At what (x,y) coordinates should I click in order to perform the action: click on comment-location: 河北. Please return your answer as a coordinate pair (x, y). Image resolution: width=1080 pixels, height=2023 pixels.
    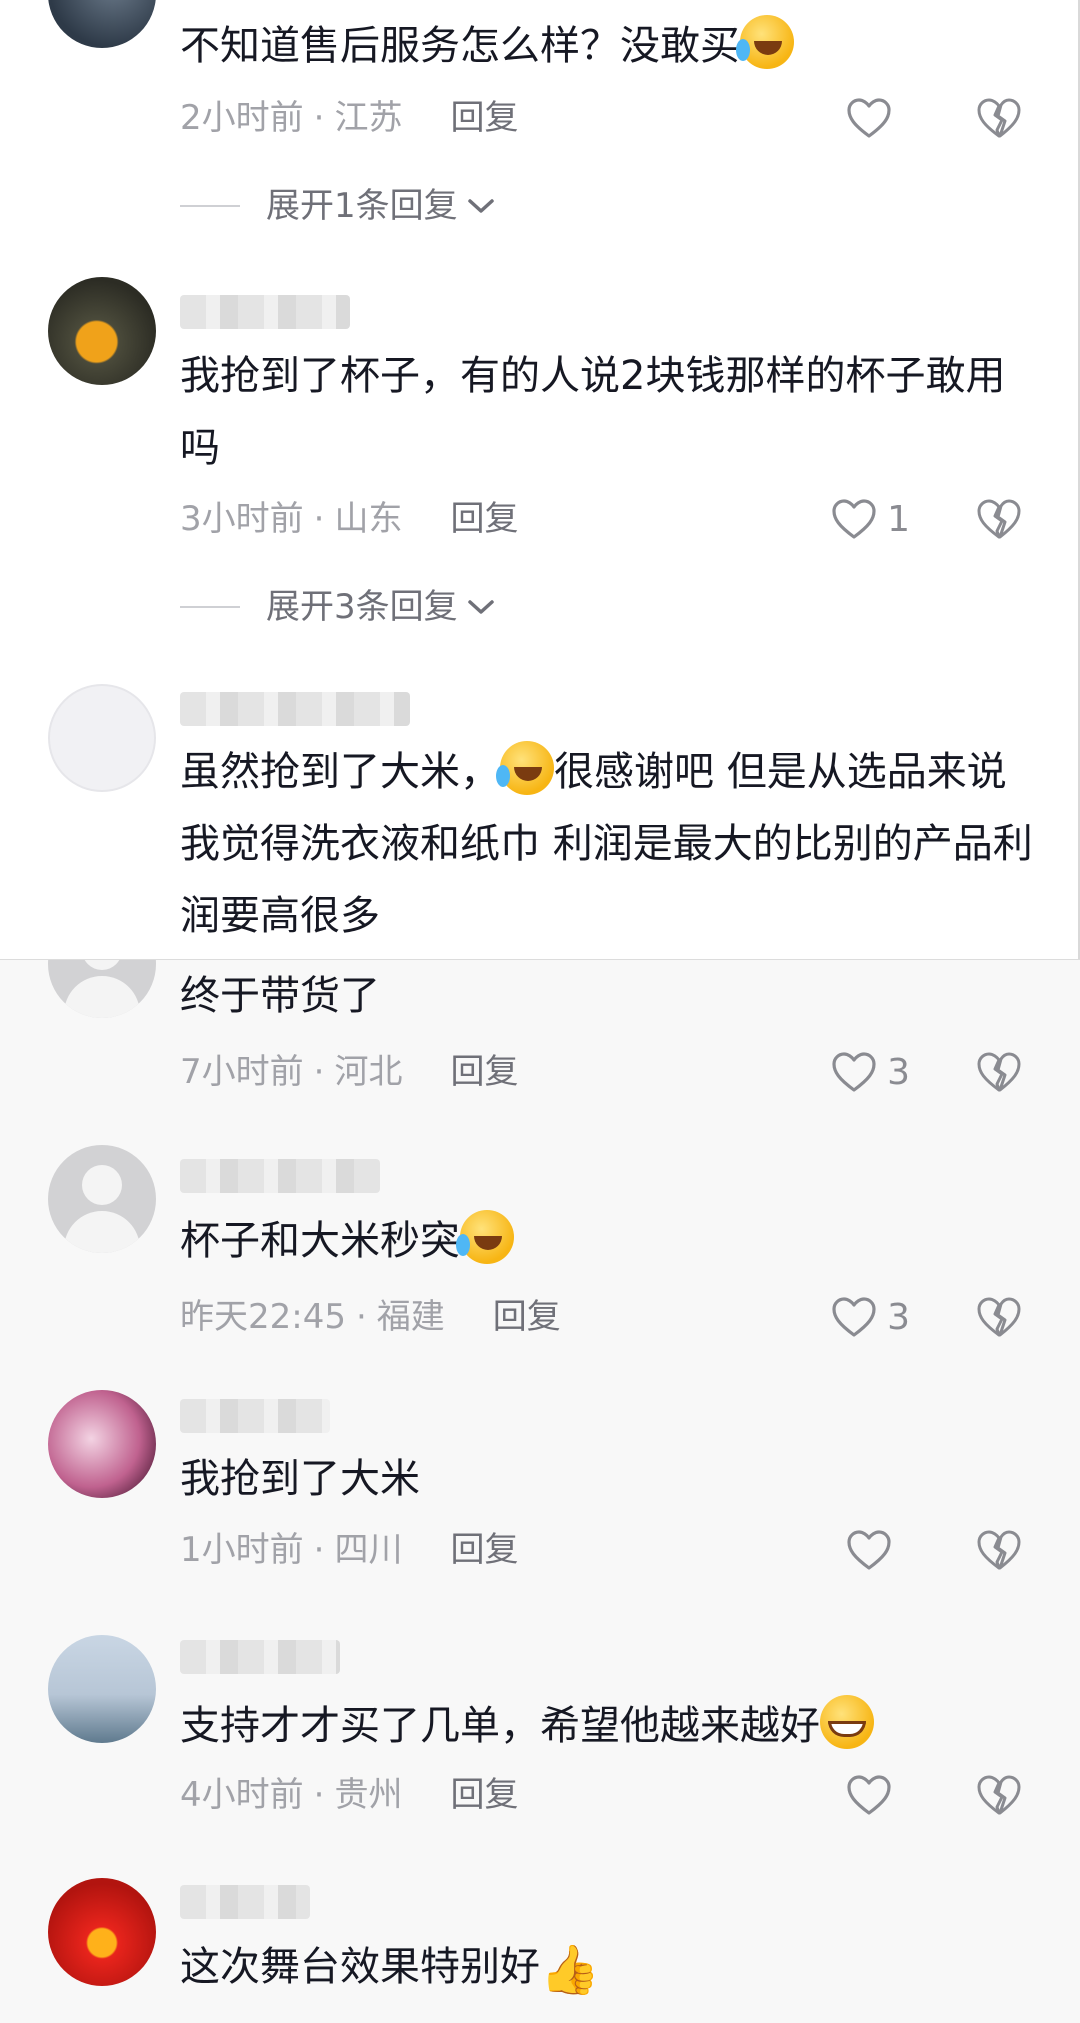
    Looking at the image, I should click on (368, 1072).